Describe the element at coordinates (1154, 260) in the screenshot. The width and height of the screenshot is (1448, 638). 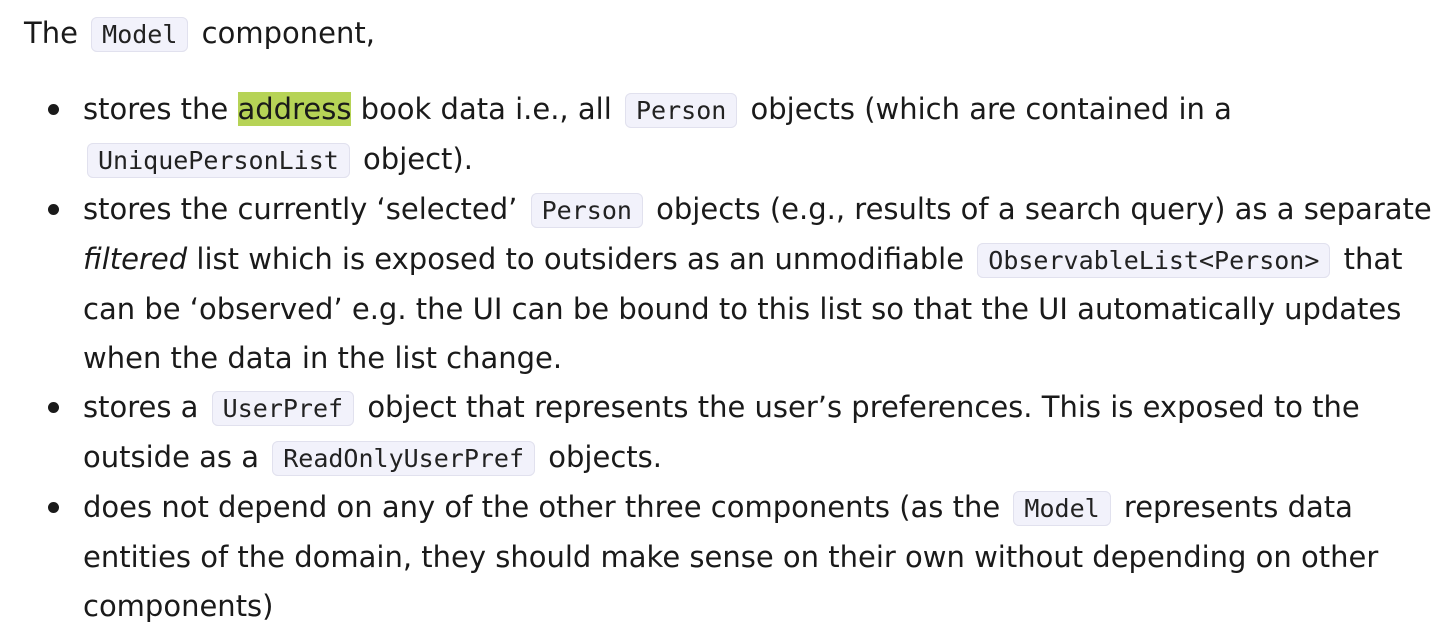
I see `inline-code-observable-list: ObservableList<Person>` at that location.